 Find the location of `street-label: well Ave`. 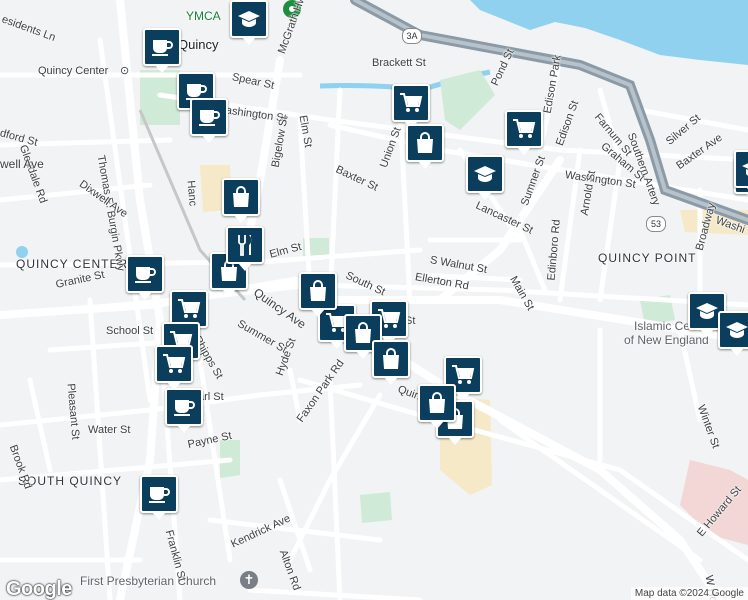

street-label: well Ave is located at coordinates (22, 164).